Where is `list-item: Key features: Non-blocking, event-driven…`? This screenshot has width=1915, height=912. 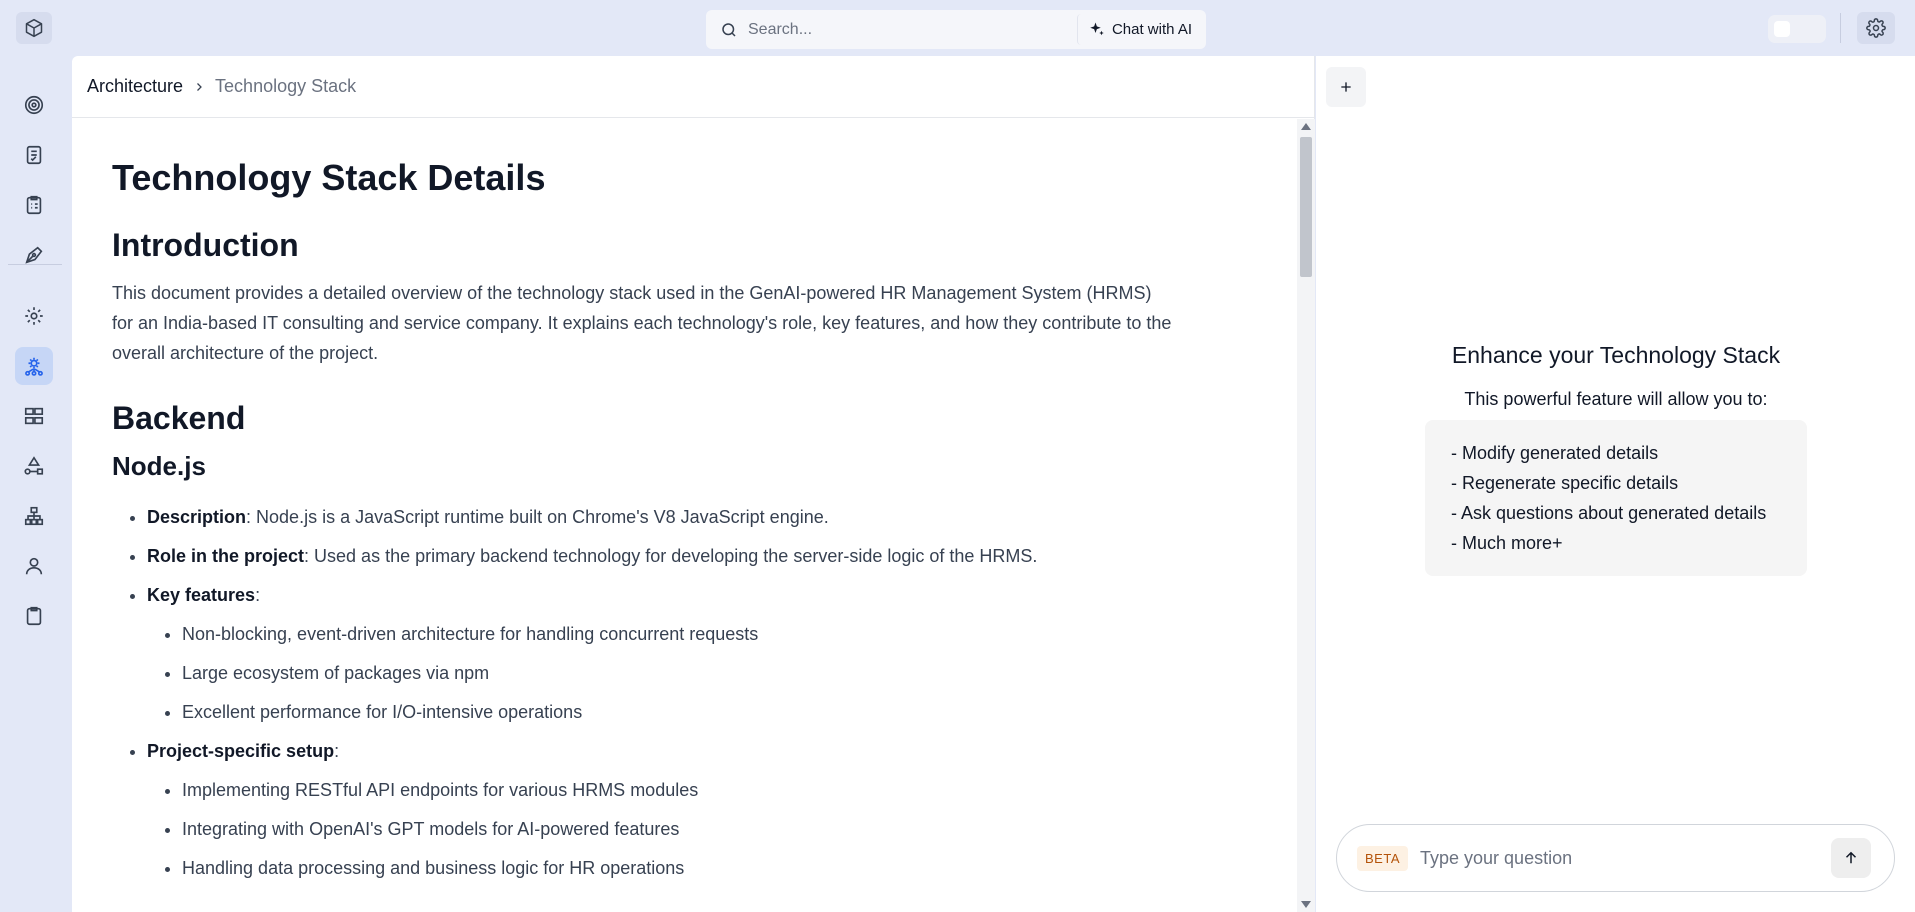
list-item: Key features: Non-blocking, event-driven… is located at coordinates (679, 653).